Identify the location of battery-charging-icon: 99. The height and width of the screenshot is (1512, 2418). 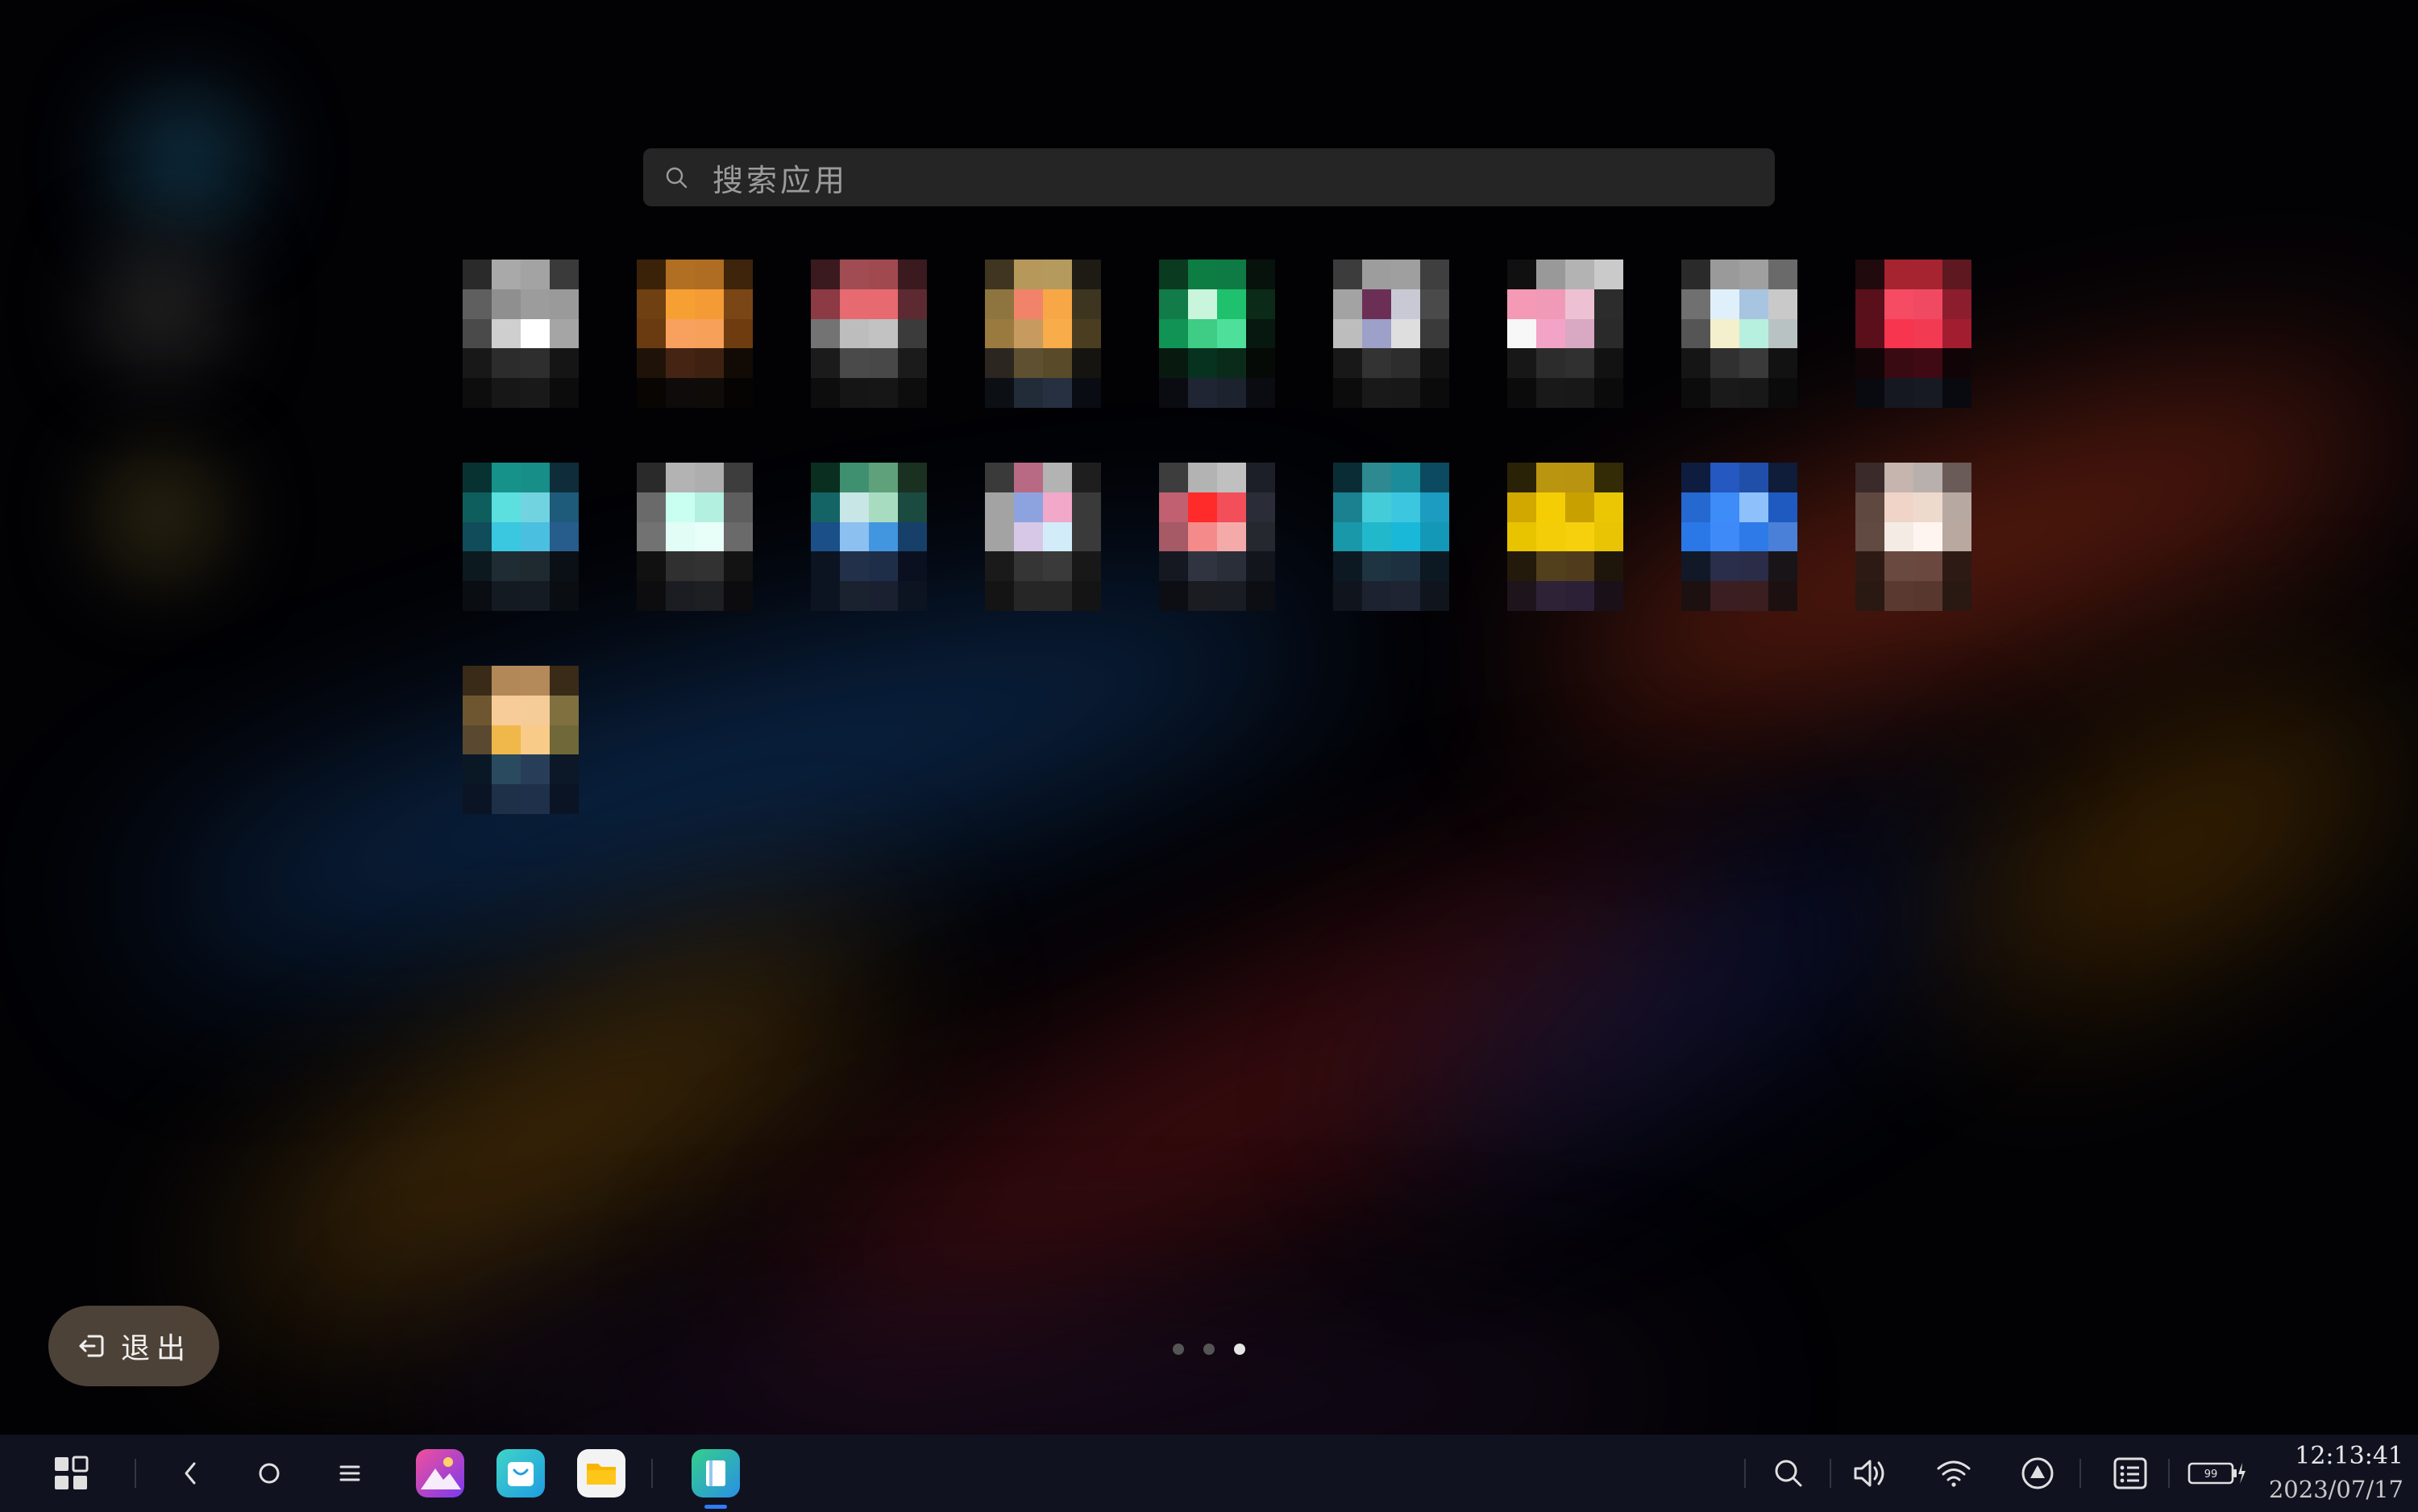
(2216, 1473).